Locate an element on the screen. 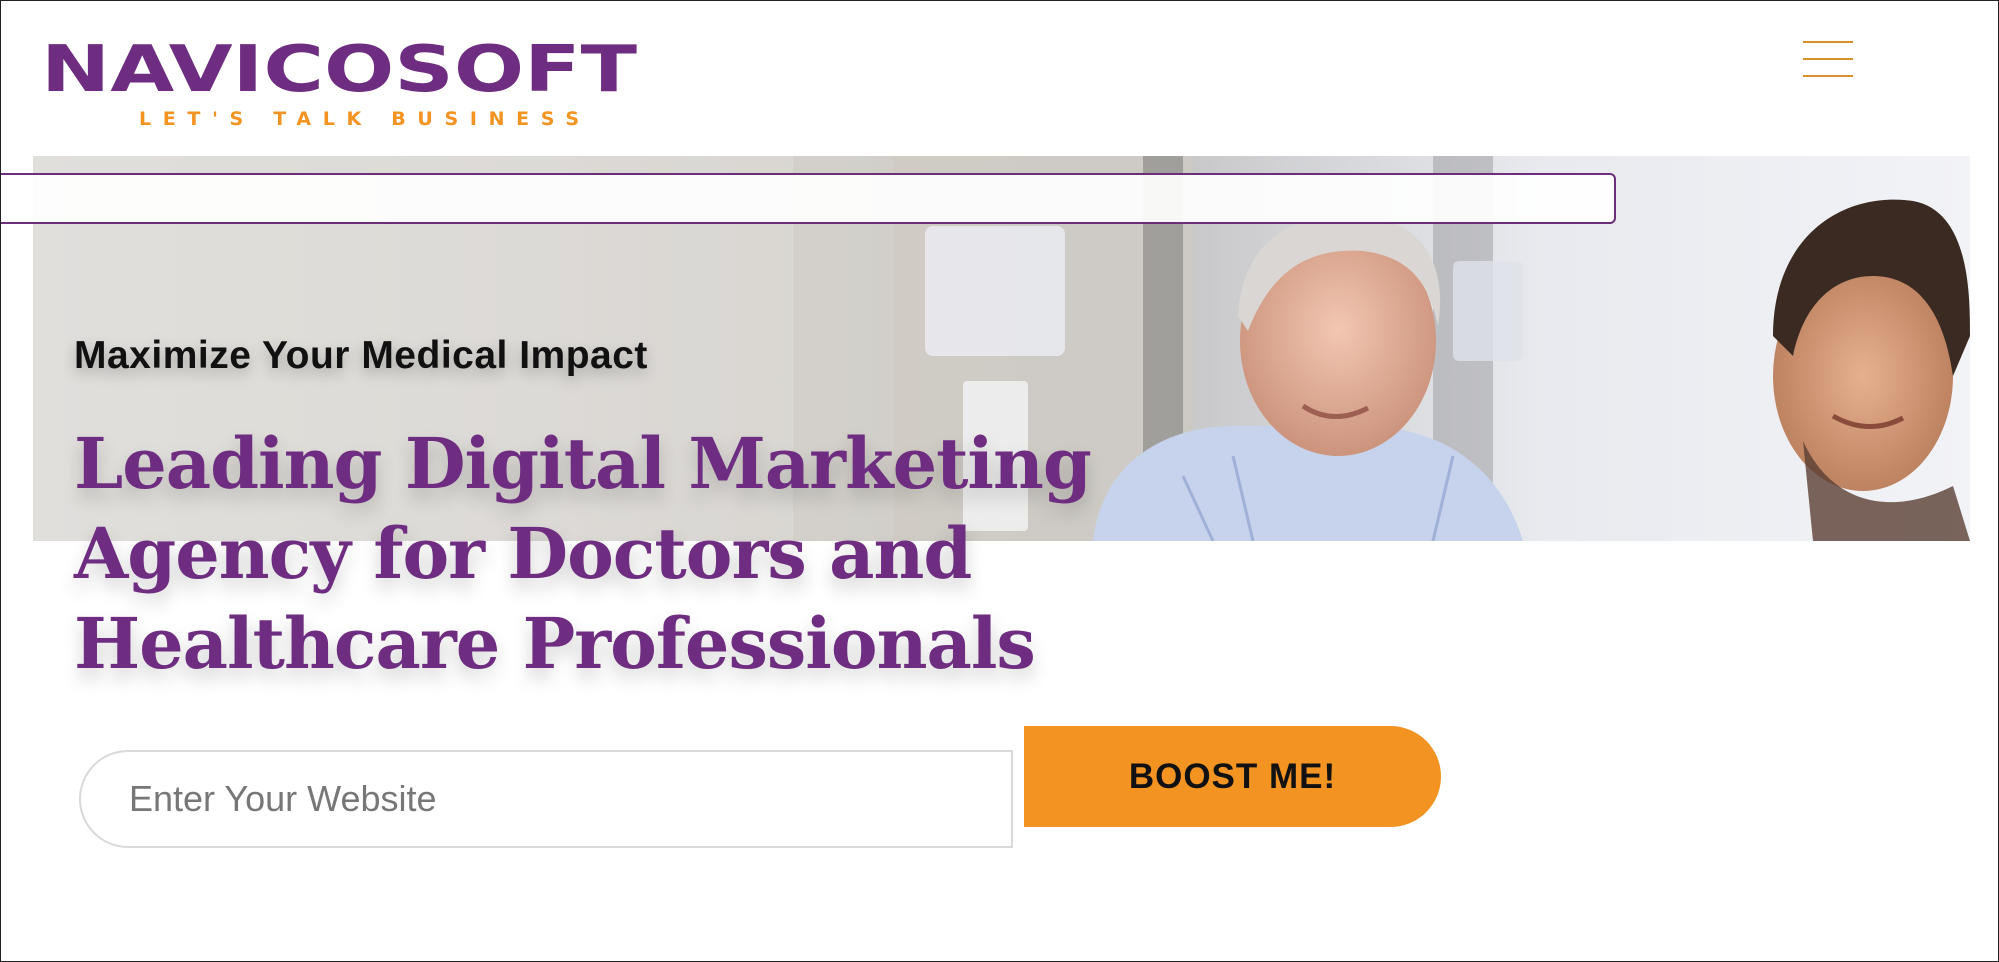  boost-me-button: BOOST ME! is located at coordinates (1232, 776).